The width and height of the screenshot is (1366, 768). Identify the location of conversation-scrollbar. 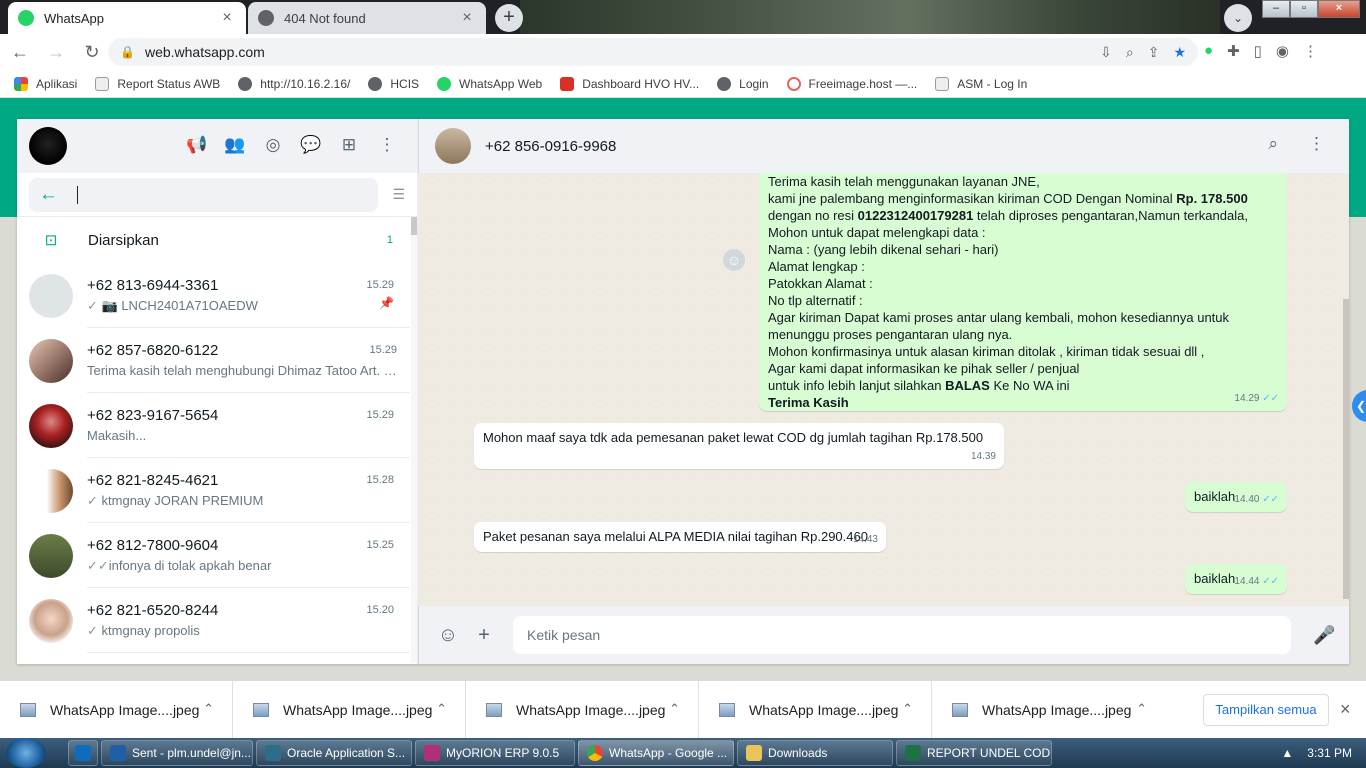
(1346, 389).